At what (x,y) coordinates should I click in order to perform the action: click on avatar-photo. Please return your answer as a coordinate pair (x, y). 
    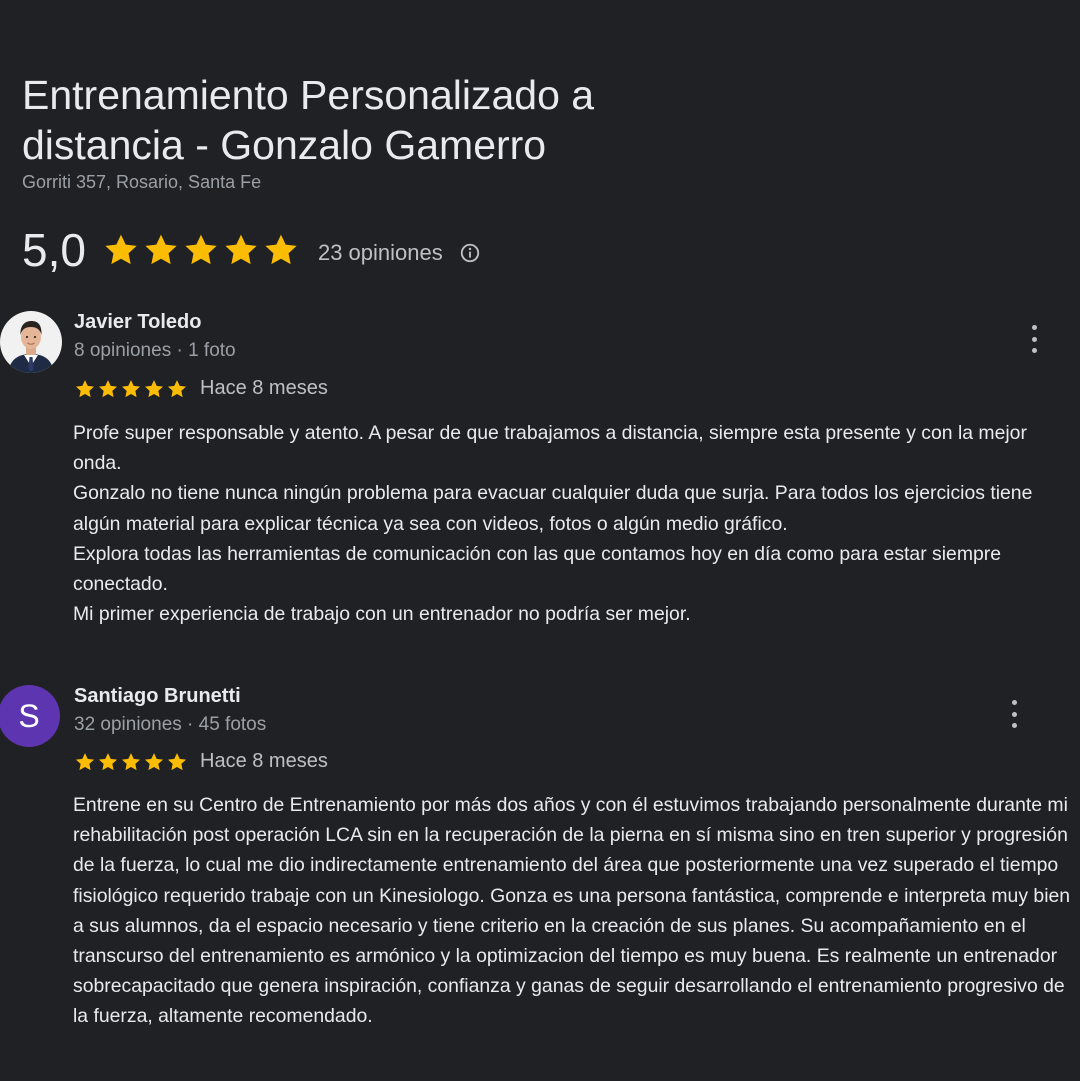
    Looking at the image, I should click on (31, 342).